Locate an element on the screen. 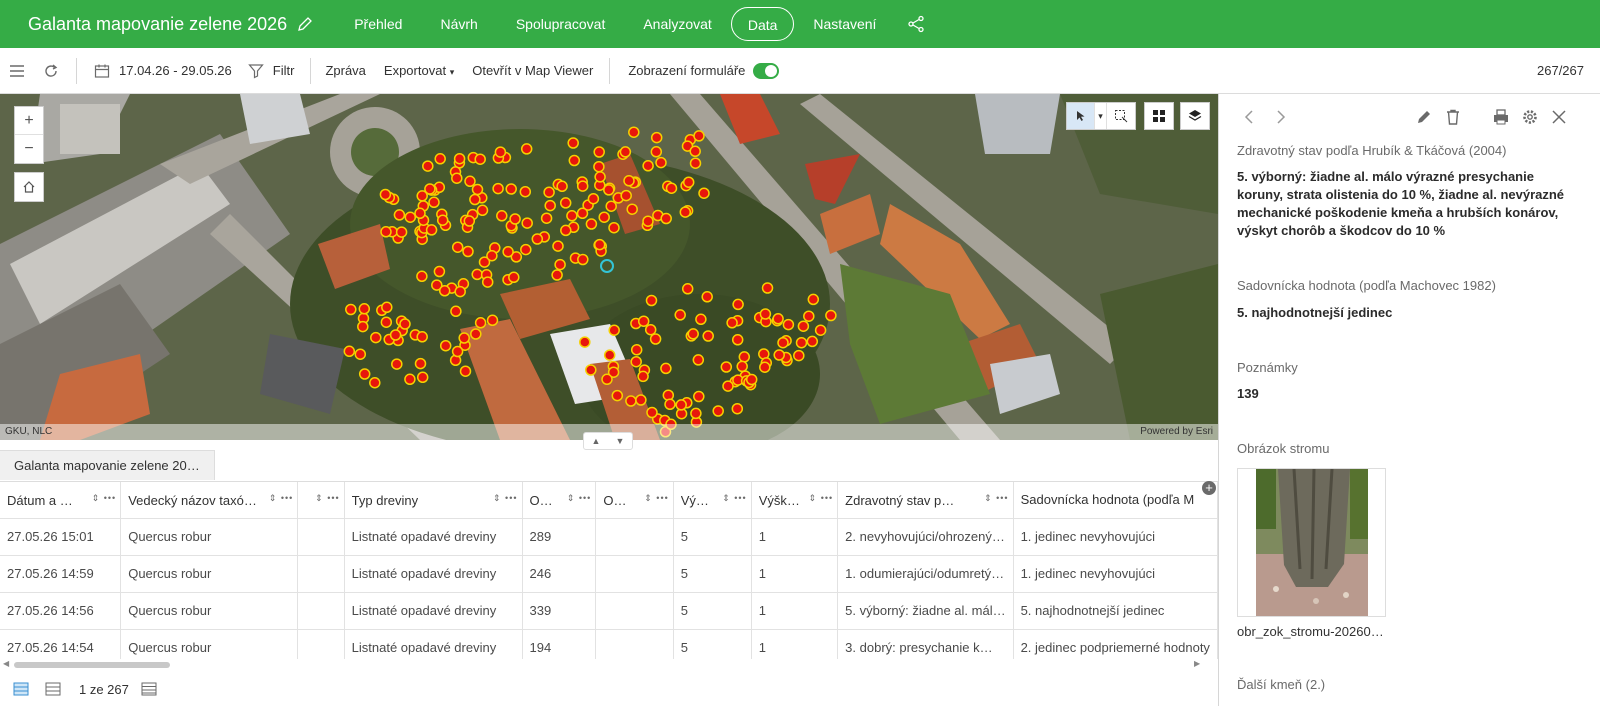 The height and width of the screenshot is (706, 1600). nav-analyze: Analyzovat is located at coordinates (677, 24).